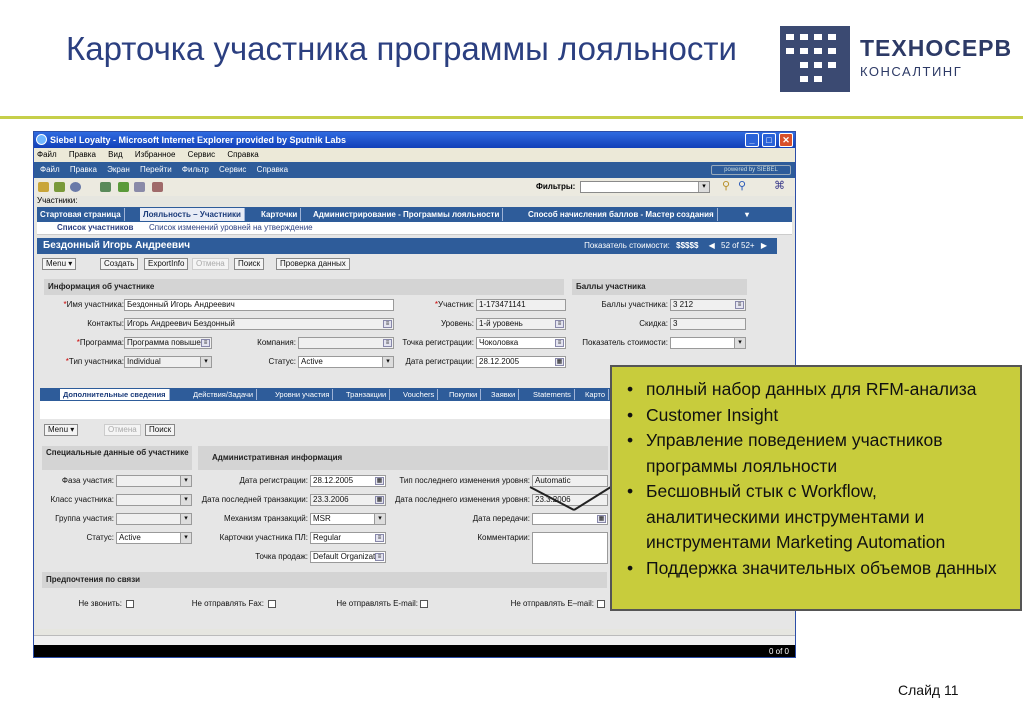 Image resolution: width=1023 pixels, height=723 pixels. I want to click on member-id-field: 1-173471141, so click(521, 305).